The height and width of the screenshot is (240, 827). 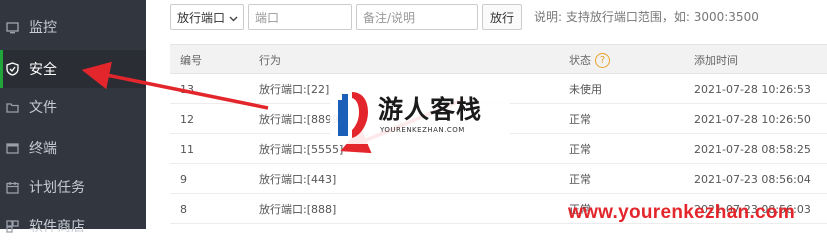 What do you see at coordinates (585, 89) in the screenshot?
I see `row-status: 未使用` at bounding box center [585, 89].